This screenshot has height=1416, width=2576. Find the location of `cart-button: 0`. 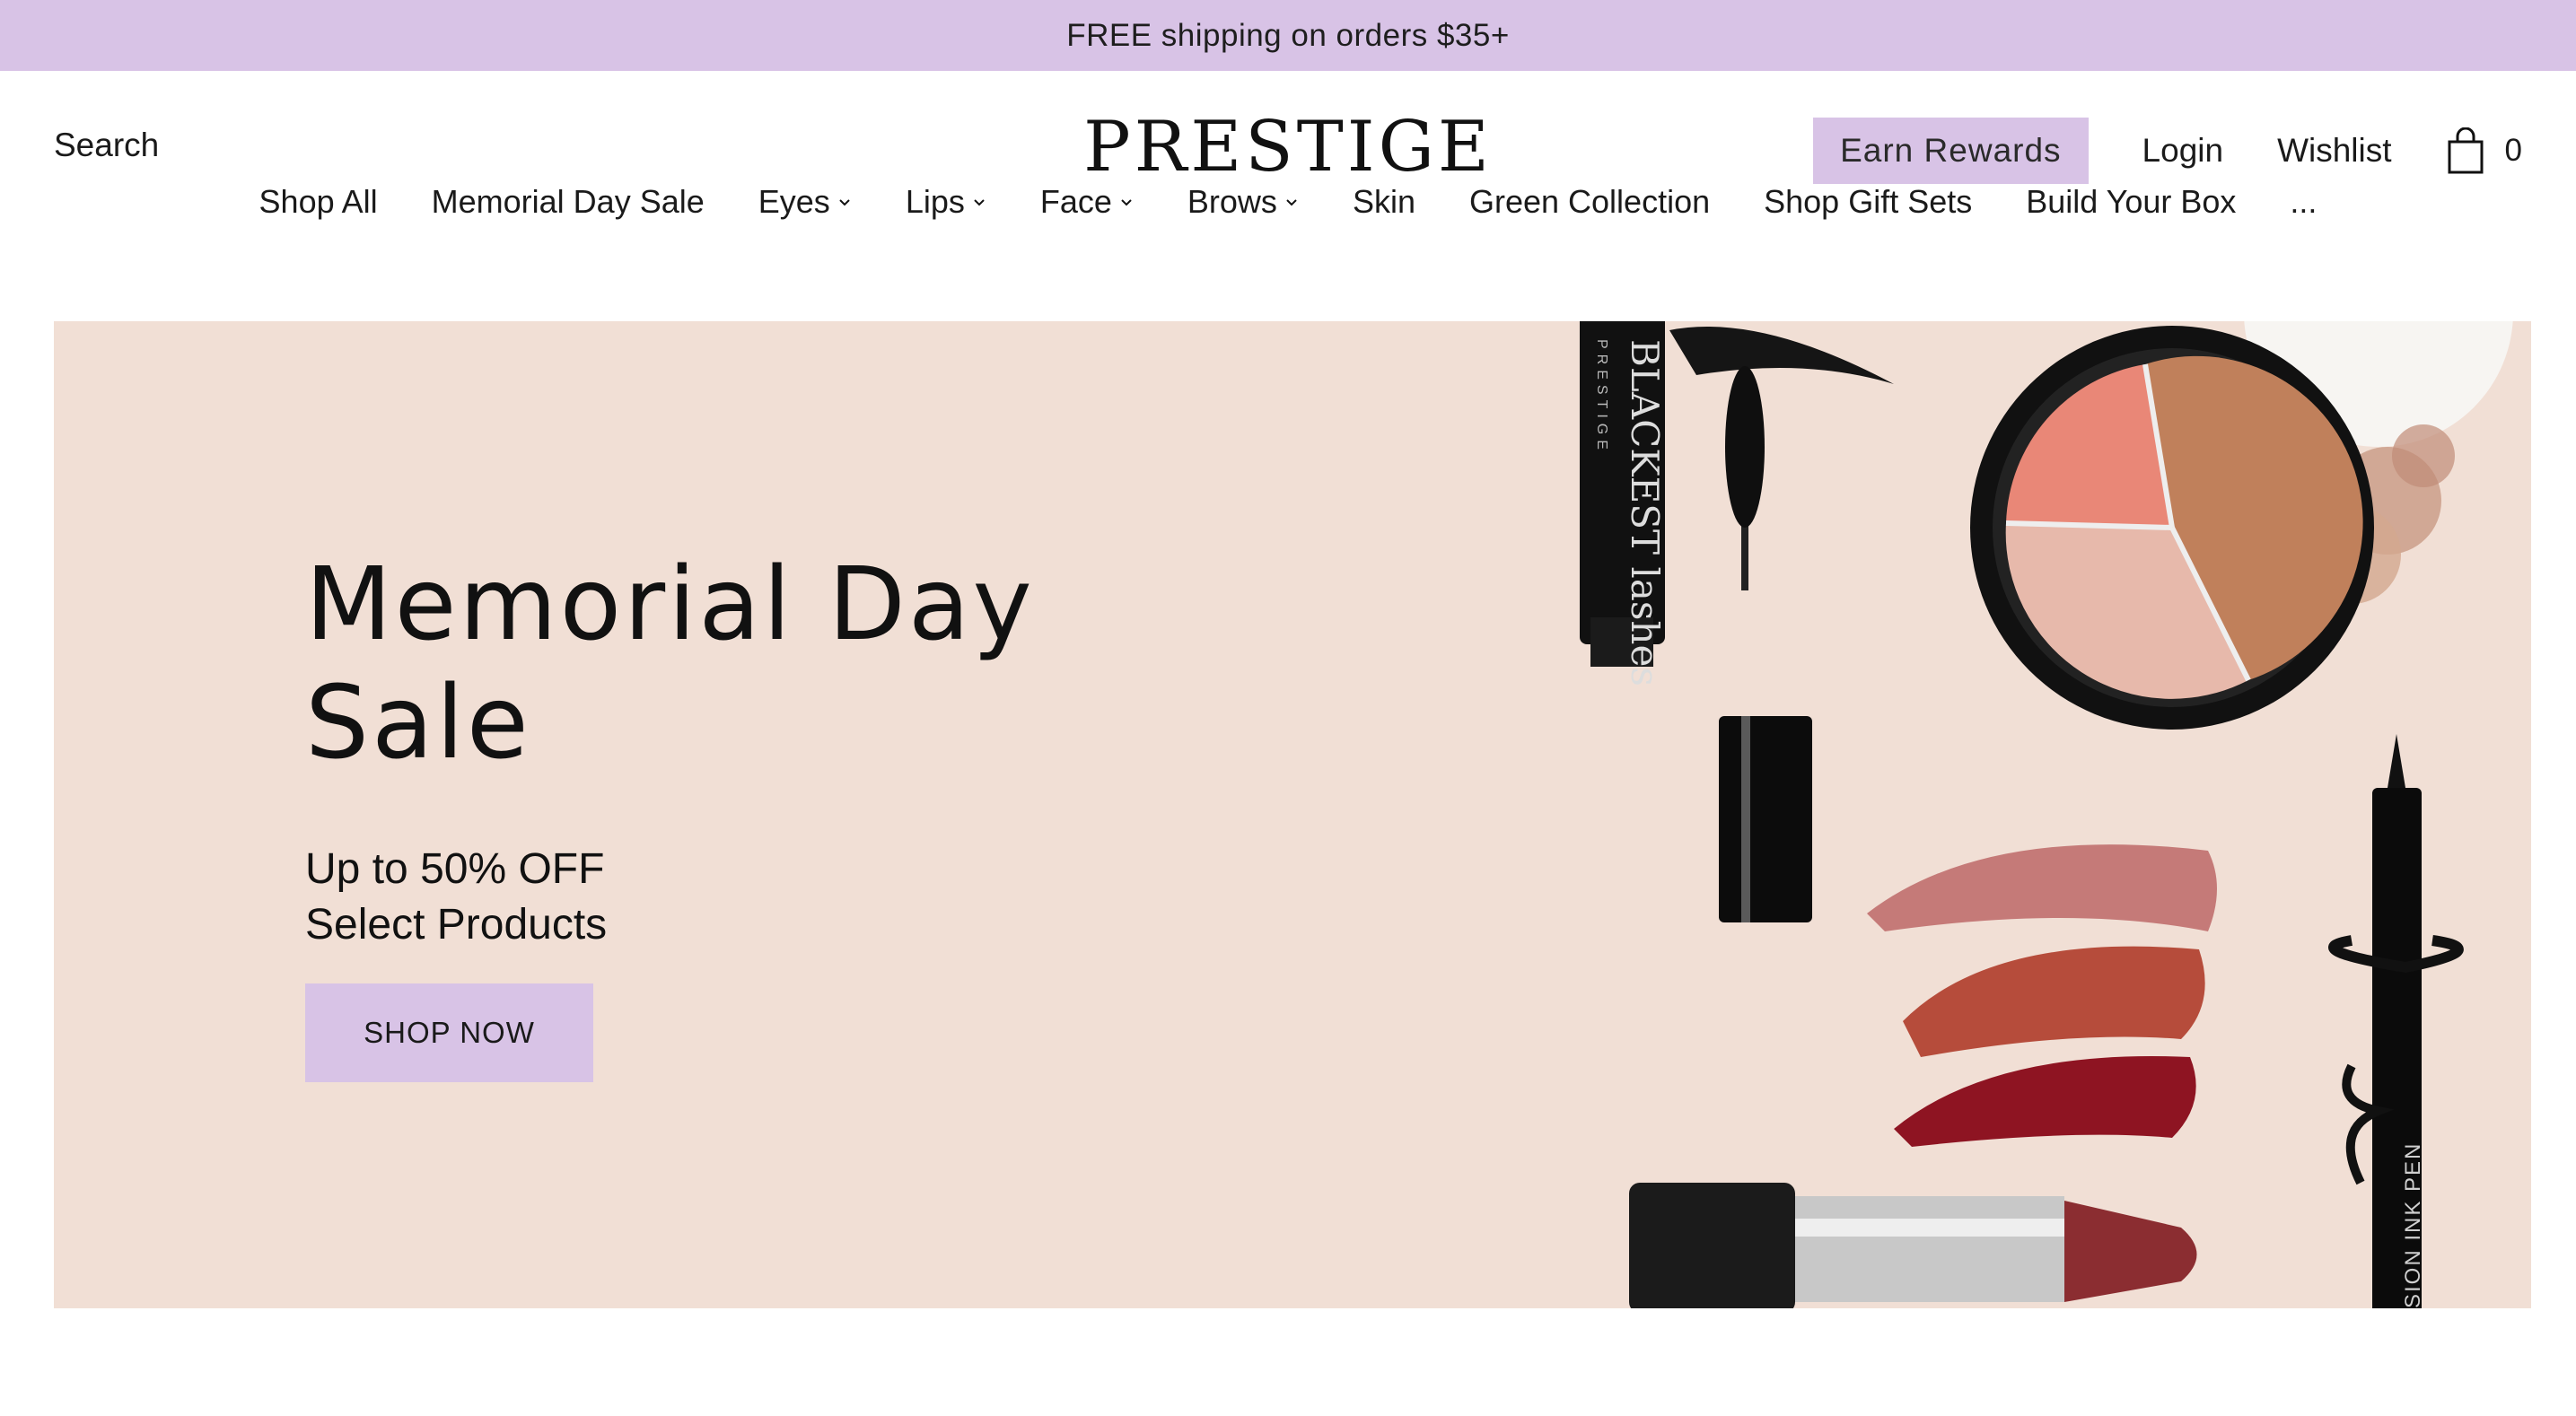

cart-button: 0 is located at coordinates (2484, 150).